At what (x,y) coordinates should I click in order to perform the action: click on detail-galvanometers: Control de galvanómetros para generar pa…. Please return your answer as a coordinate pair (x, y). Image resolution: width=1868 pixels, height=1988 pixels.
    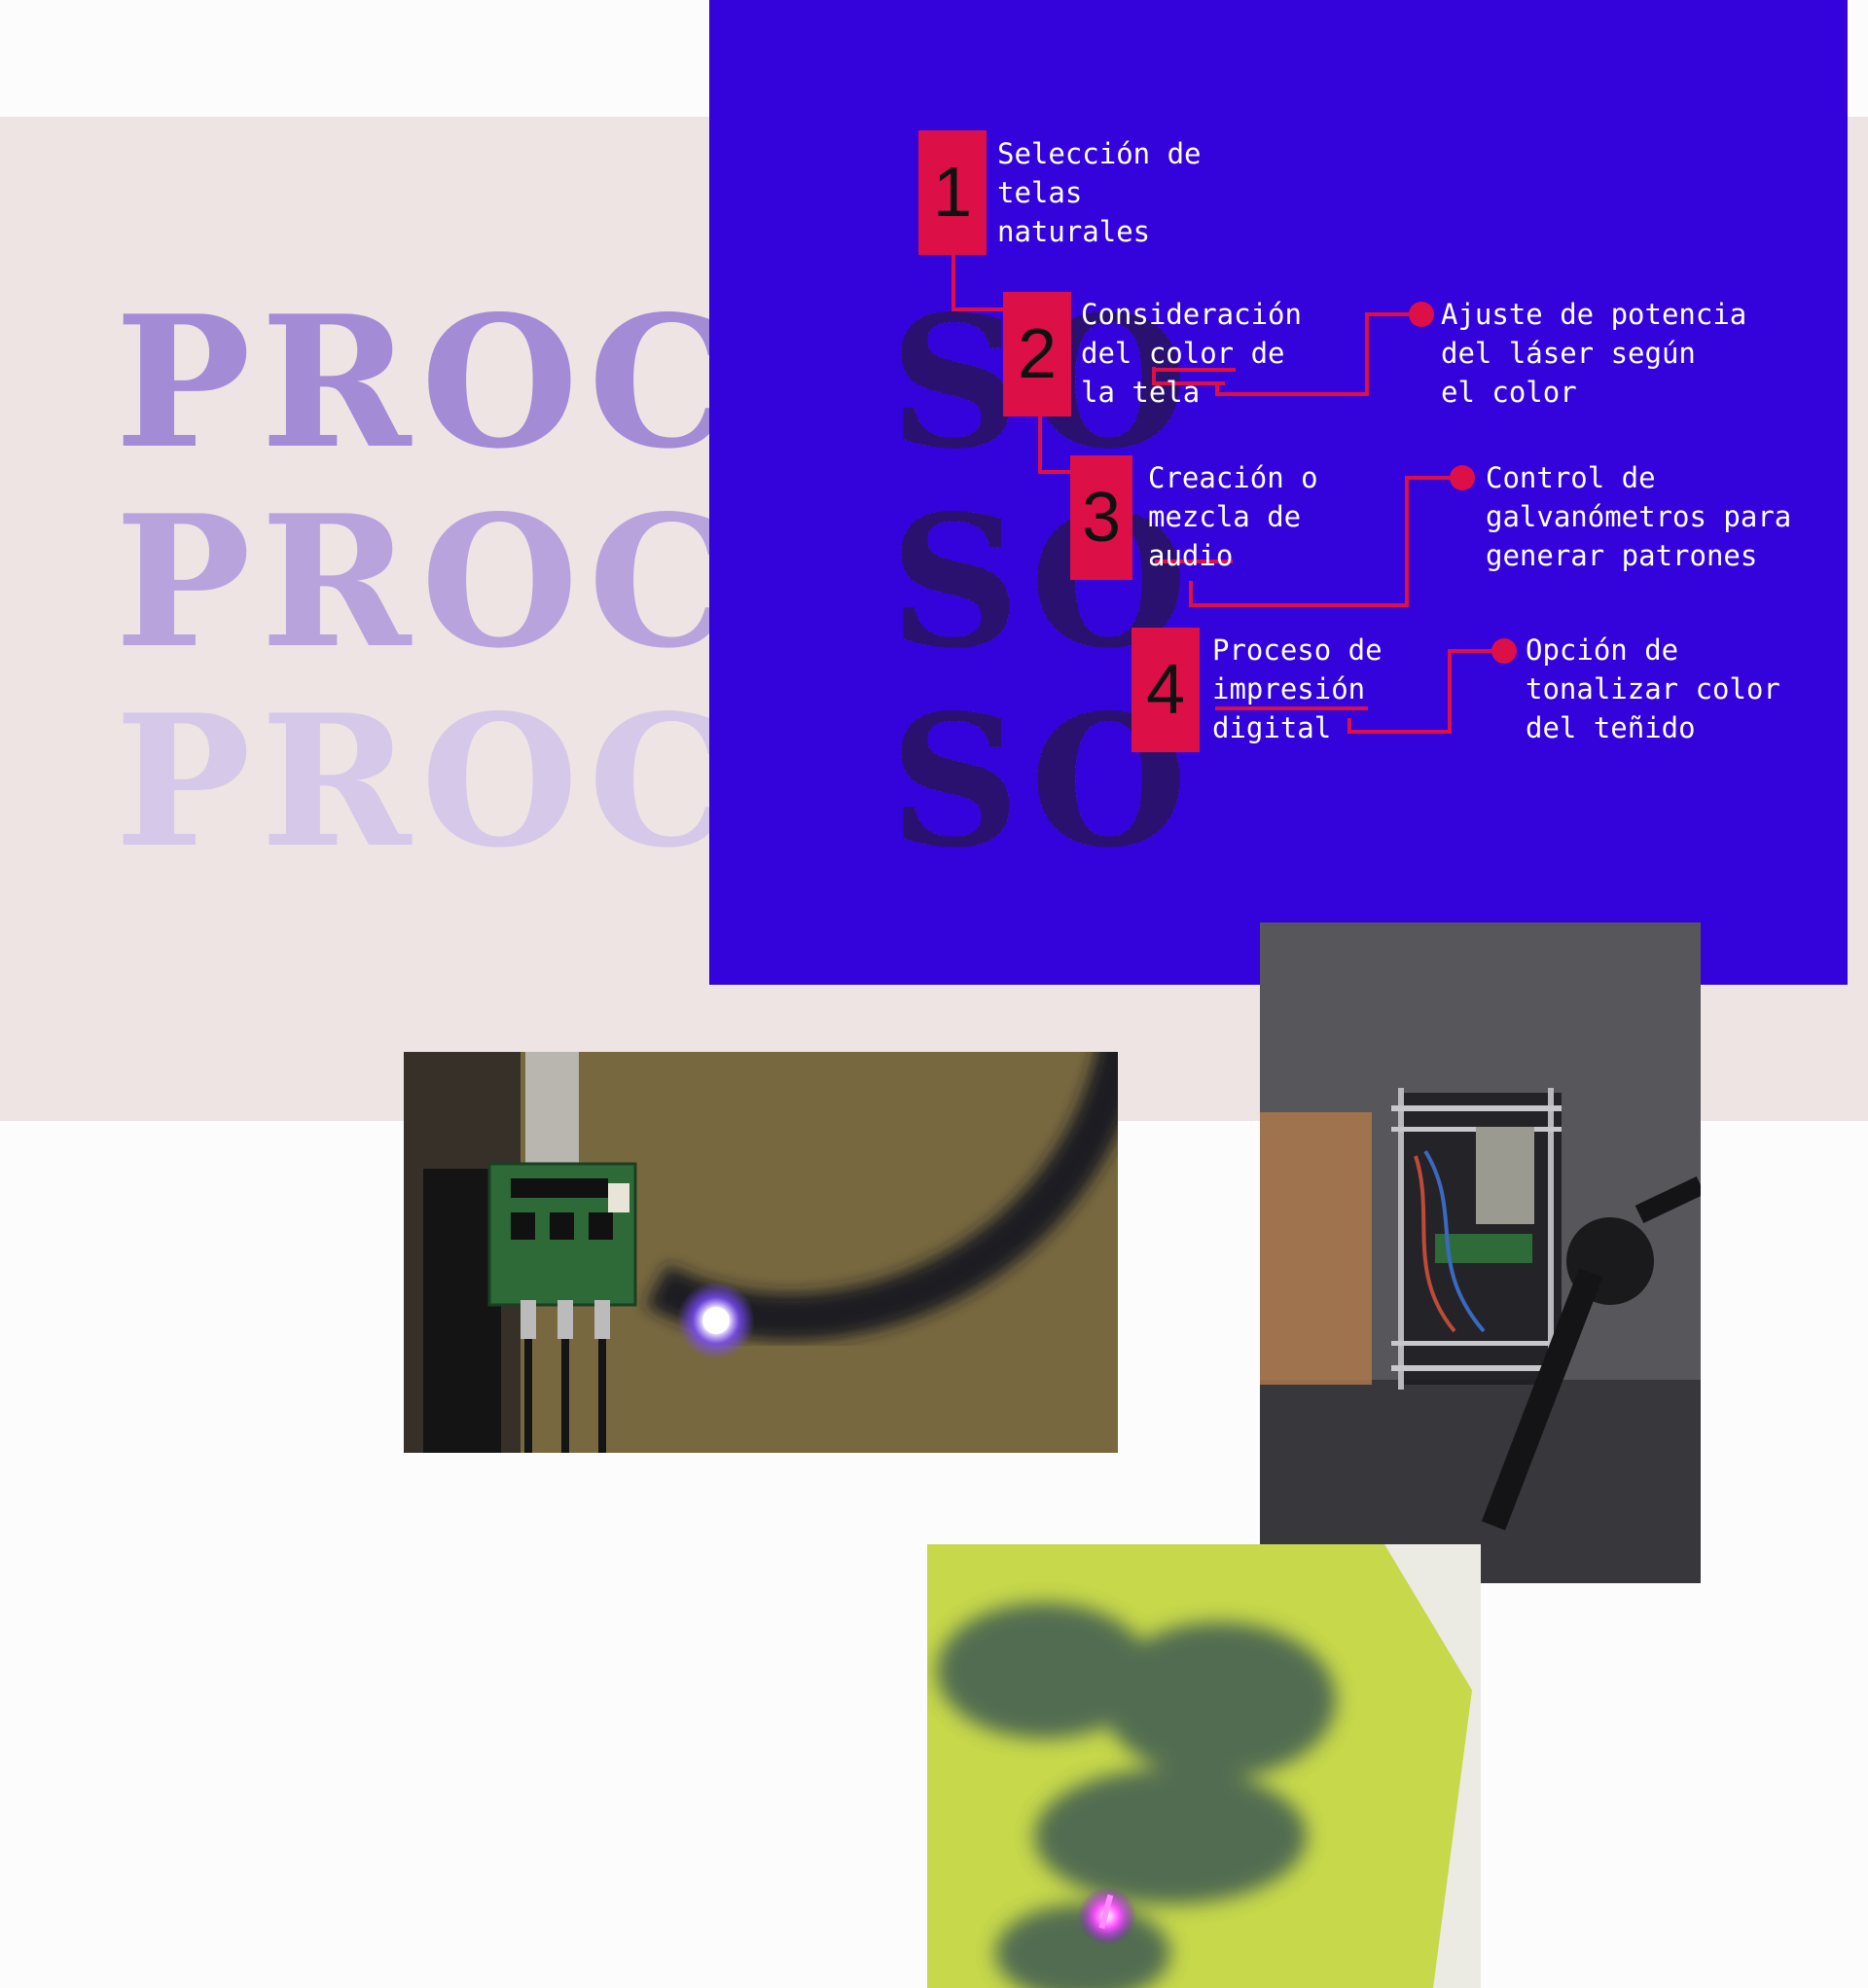
    Looking at the image, I should click on (1639, 516).